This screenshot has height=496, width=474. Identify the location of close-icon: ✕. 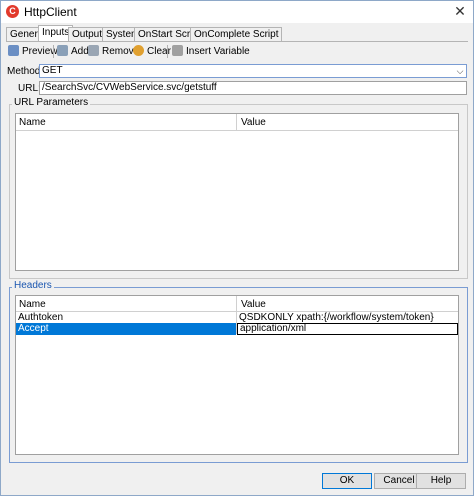
(460, 11).